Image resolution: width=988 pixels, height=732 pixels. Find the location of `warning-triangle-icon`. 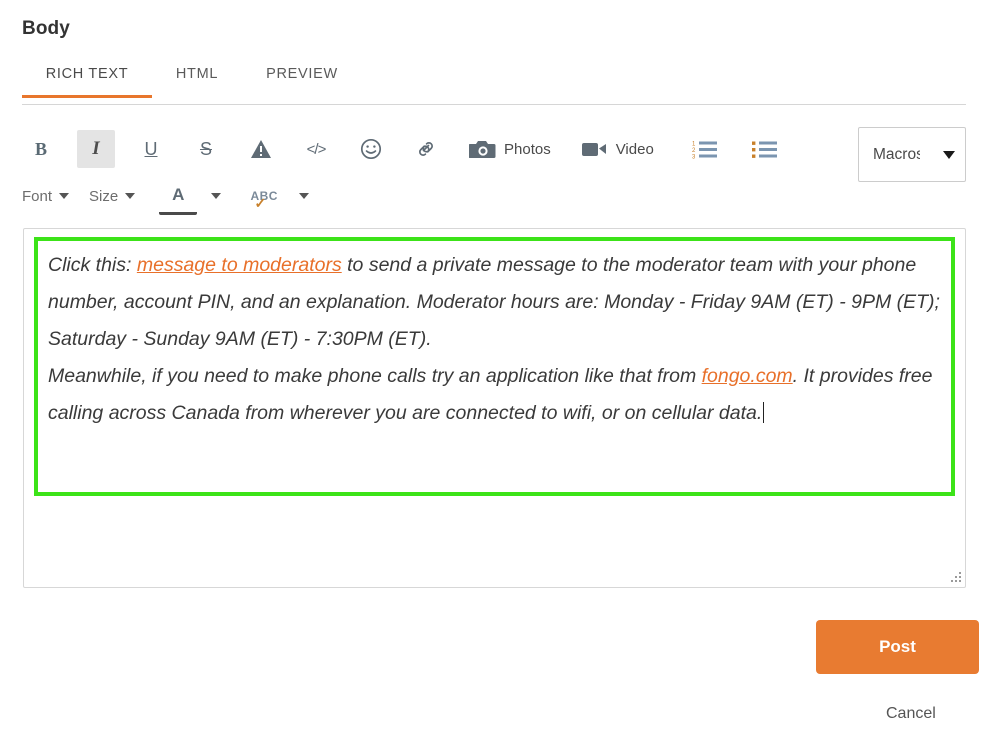

warning-triangle-icon is located at coordinates (261, 149).